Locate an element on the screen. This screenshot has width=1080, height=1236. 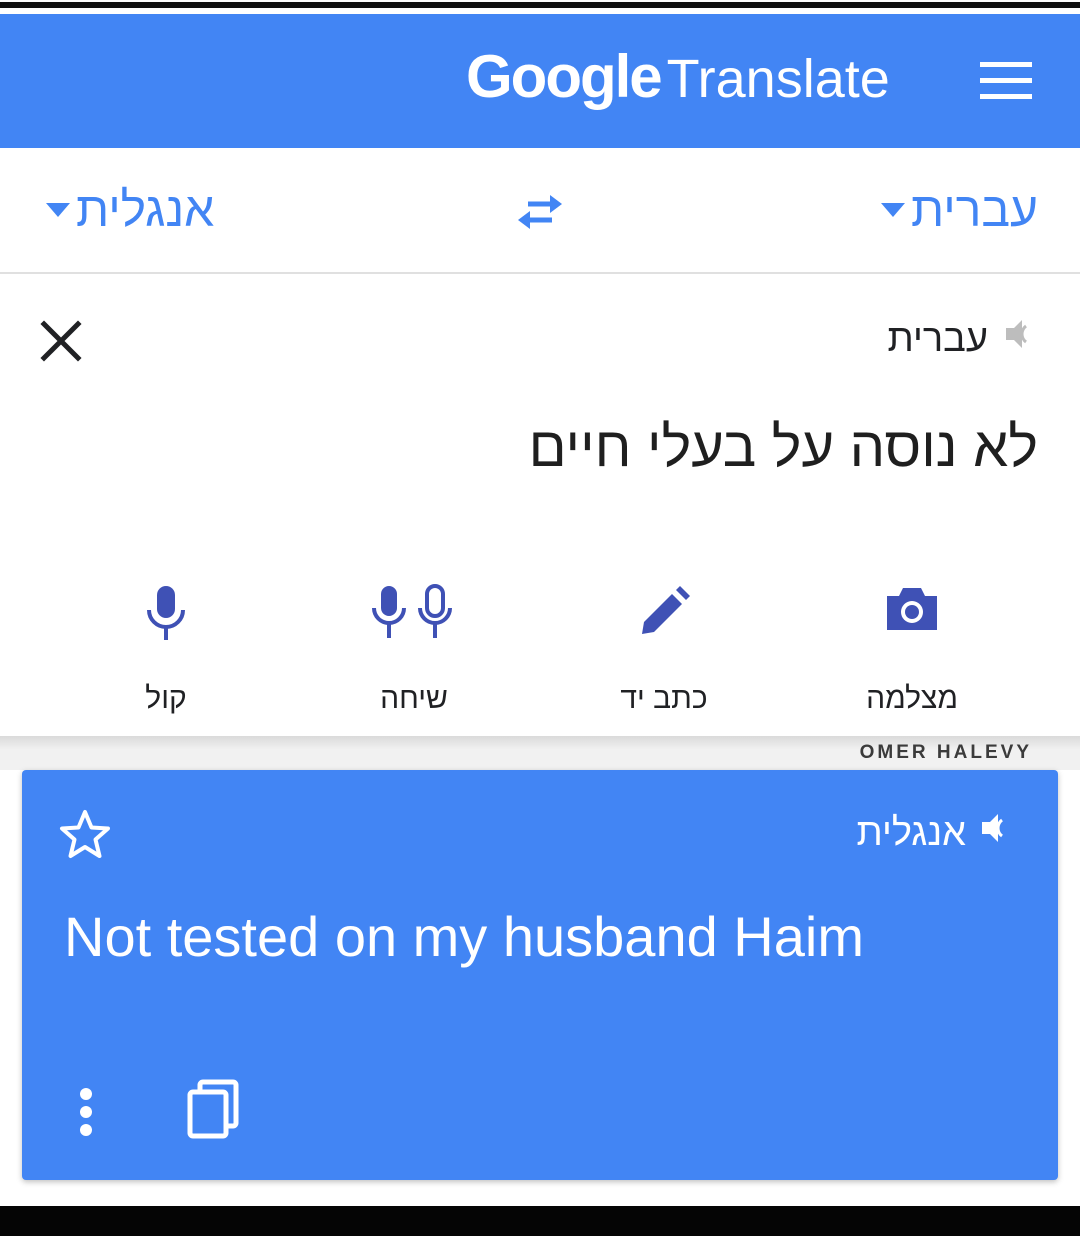
target-language-speaker: אנגלית is located at coordinates (936, 833).